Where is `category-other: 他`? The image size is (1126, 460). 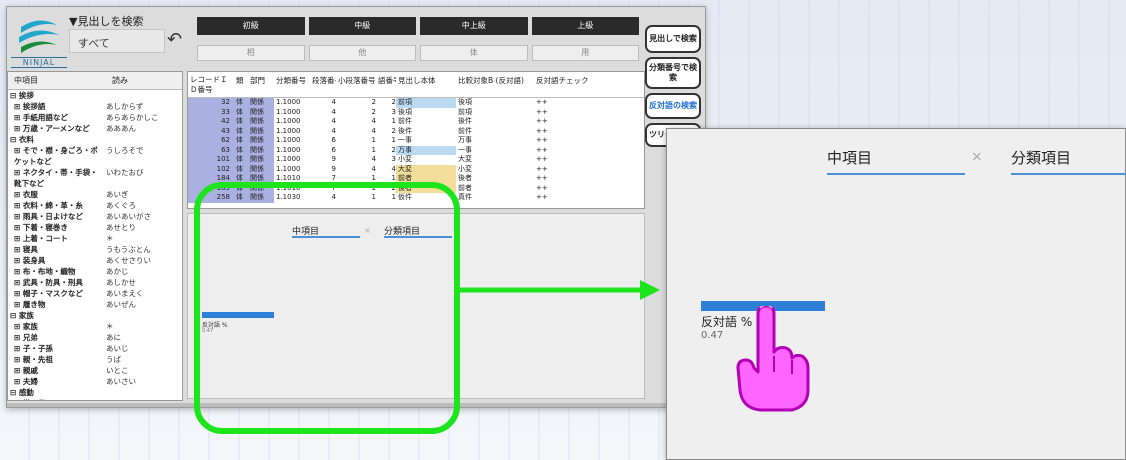 category-other: 他 is located at coordinates (362, 53).